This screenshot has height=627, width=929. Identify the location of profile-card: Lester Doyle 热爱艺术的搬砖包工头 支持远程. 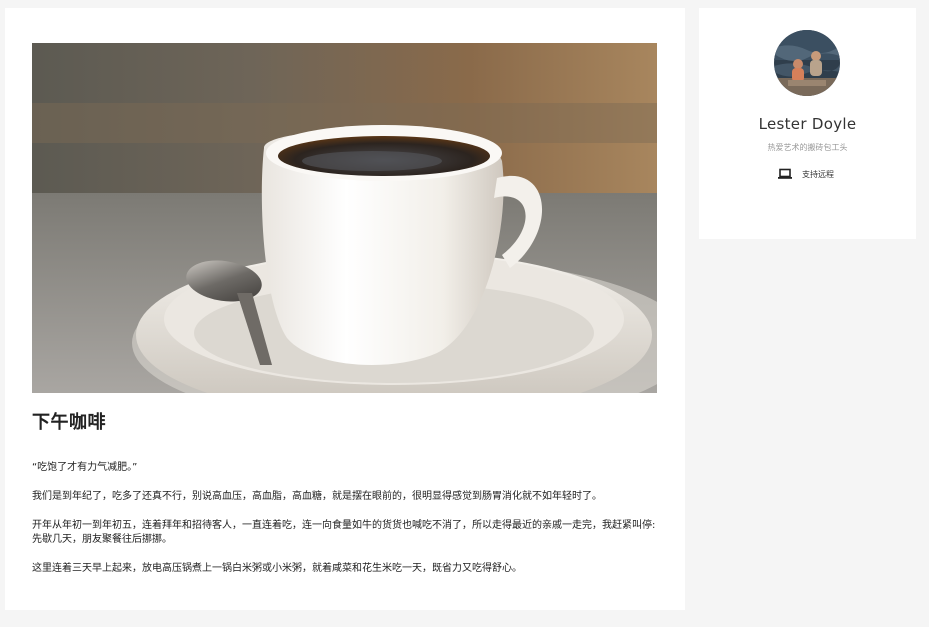
(807, 123).